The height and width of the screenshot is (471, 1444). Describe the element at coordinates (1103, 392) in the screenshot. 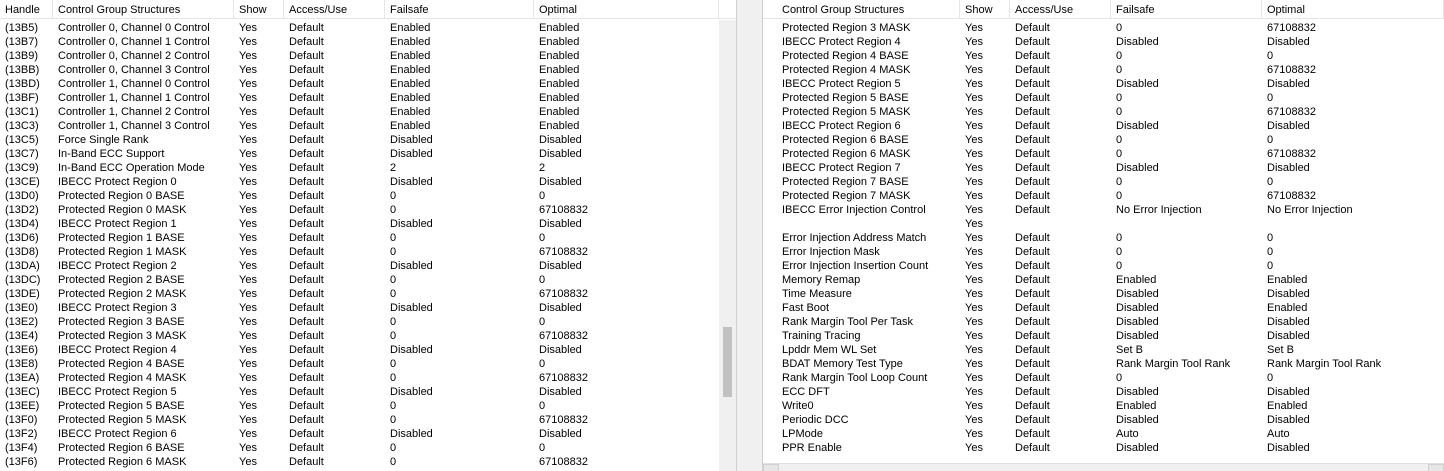

I see `table-row: ECC DFT Yes Default Disabled Disabled` at that location.